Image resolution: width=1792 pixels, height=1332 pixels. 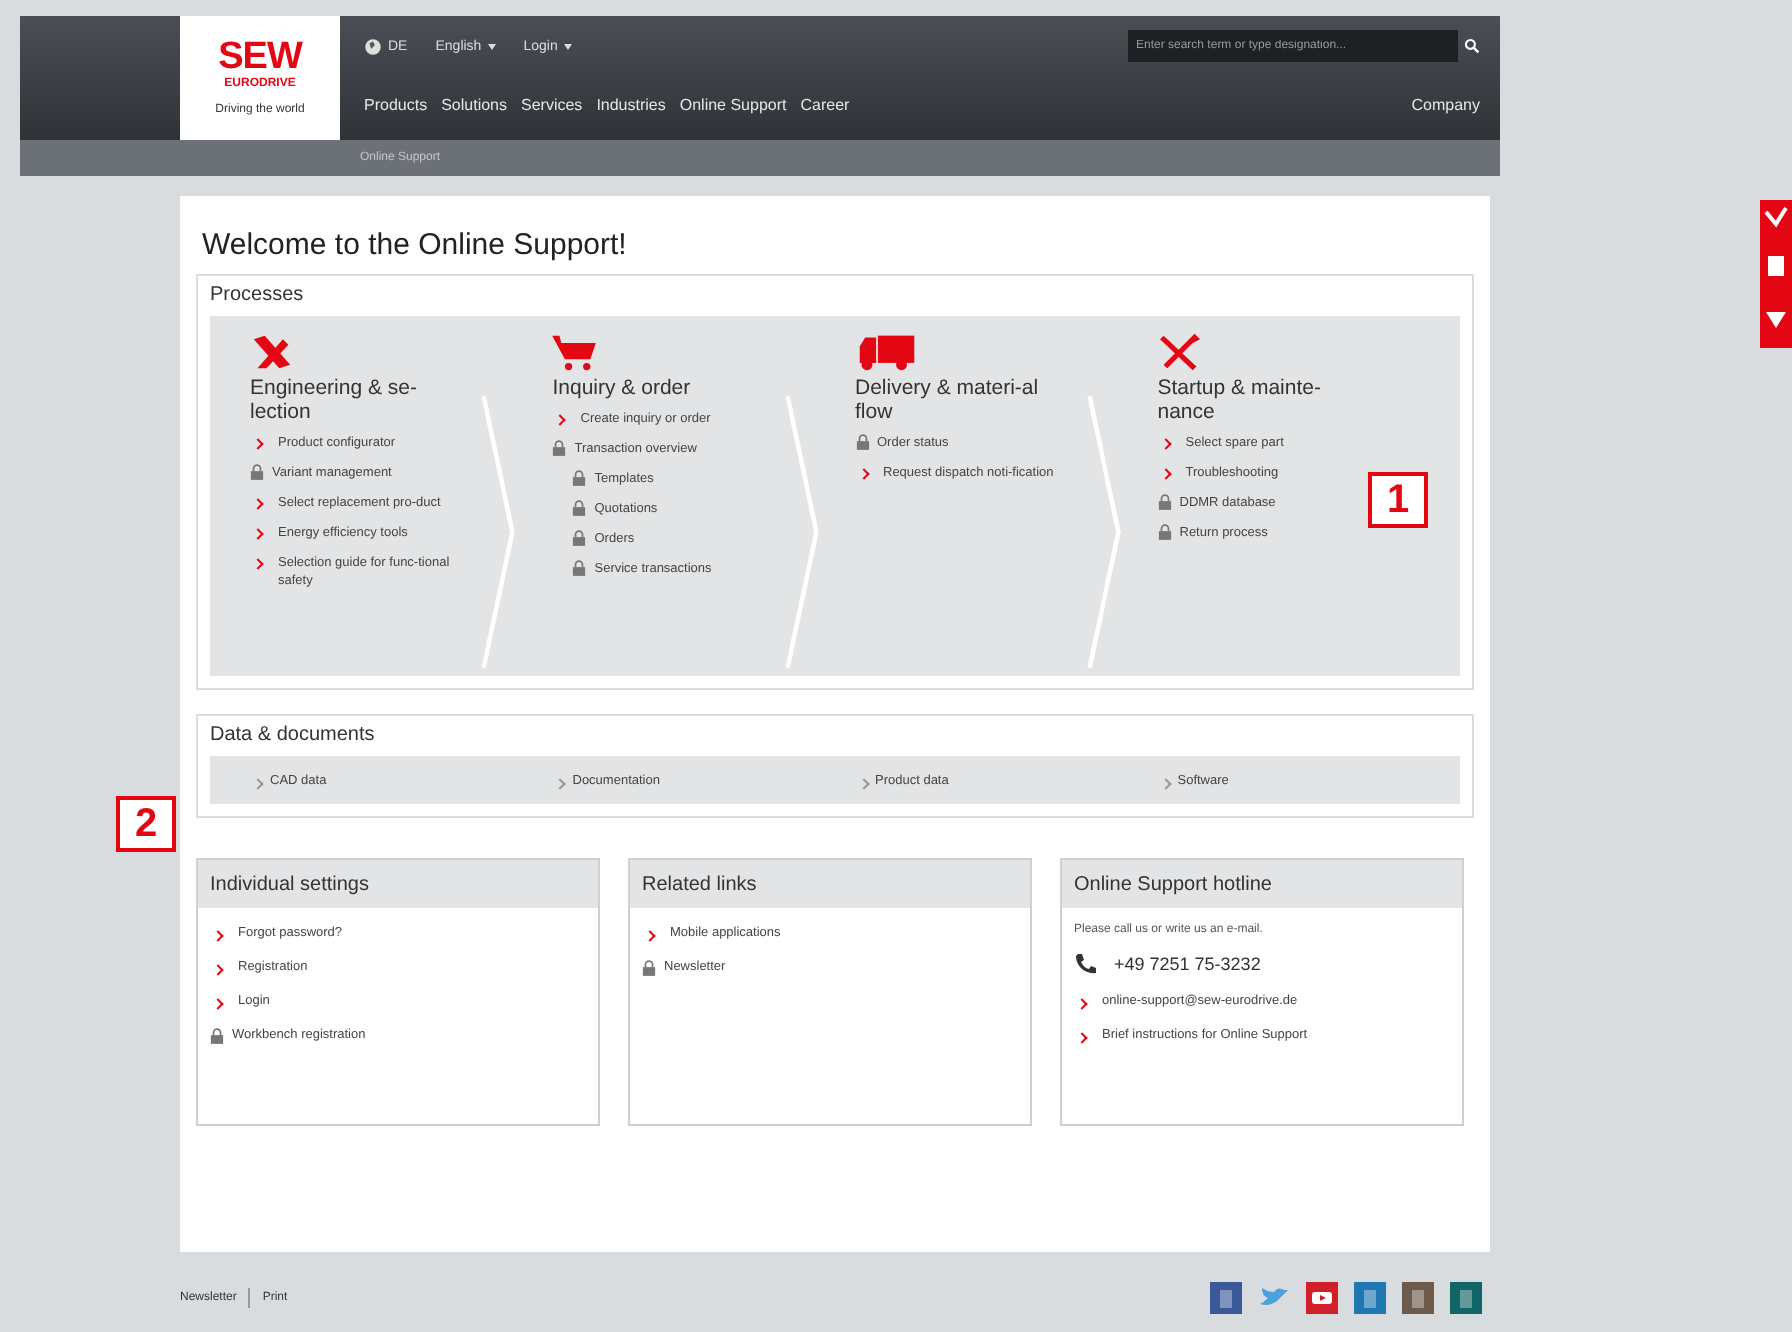 What do you see at coordinates (733, 104) in the screenshot?
I see `nav-link: Online Support` at bounding box center [733, 104].